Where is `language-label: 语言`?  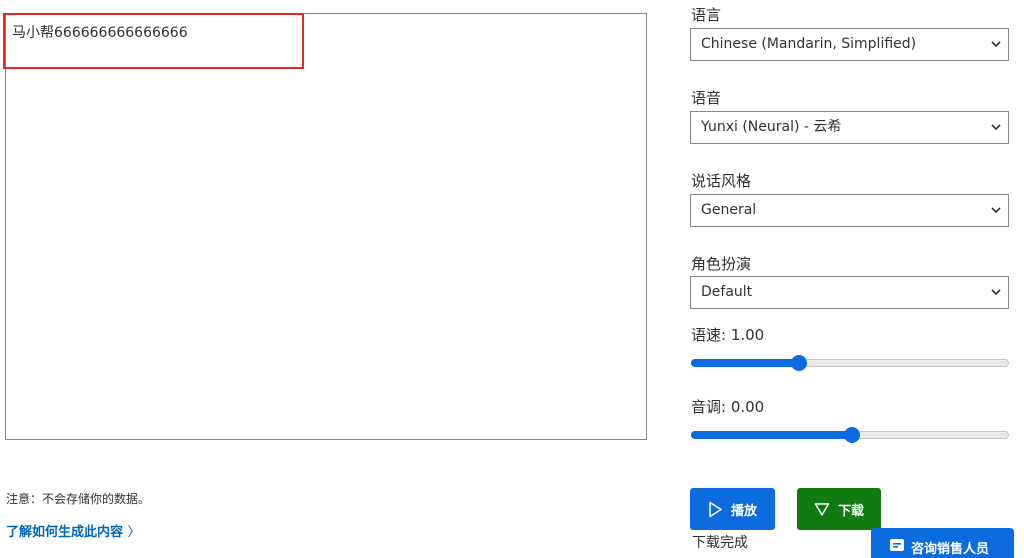
language-label: 语言 is located at coordinates (706, 15).